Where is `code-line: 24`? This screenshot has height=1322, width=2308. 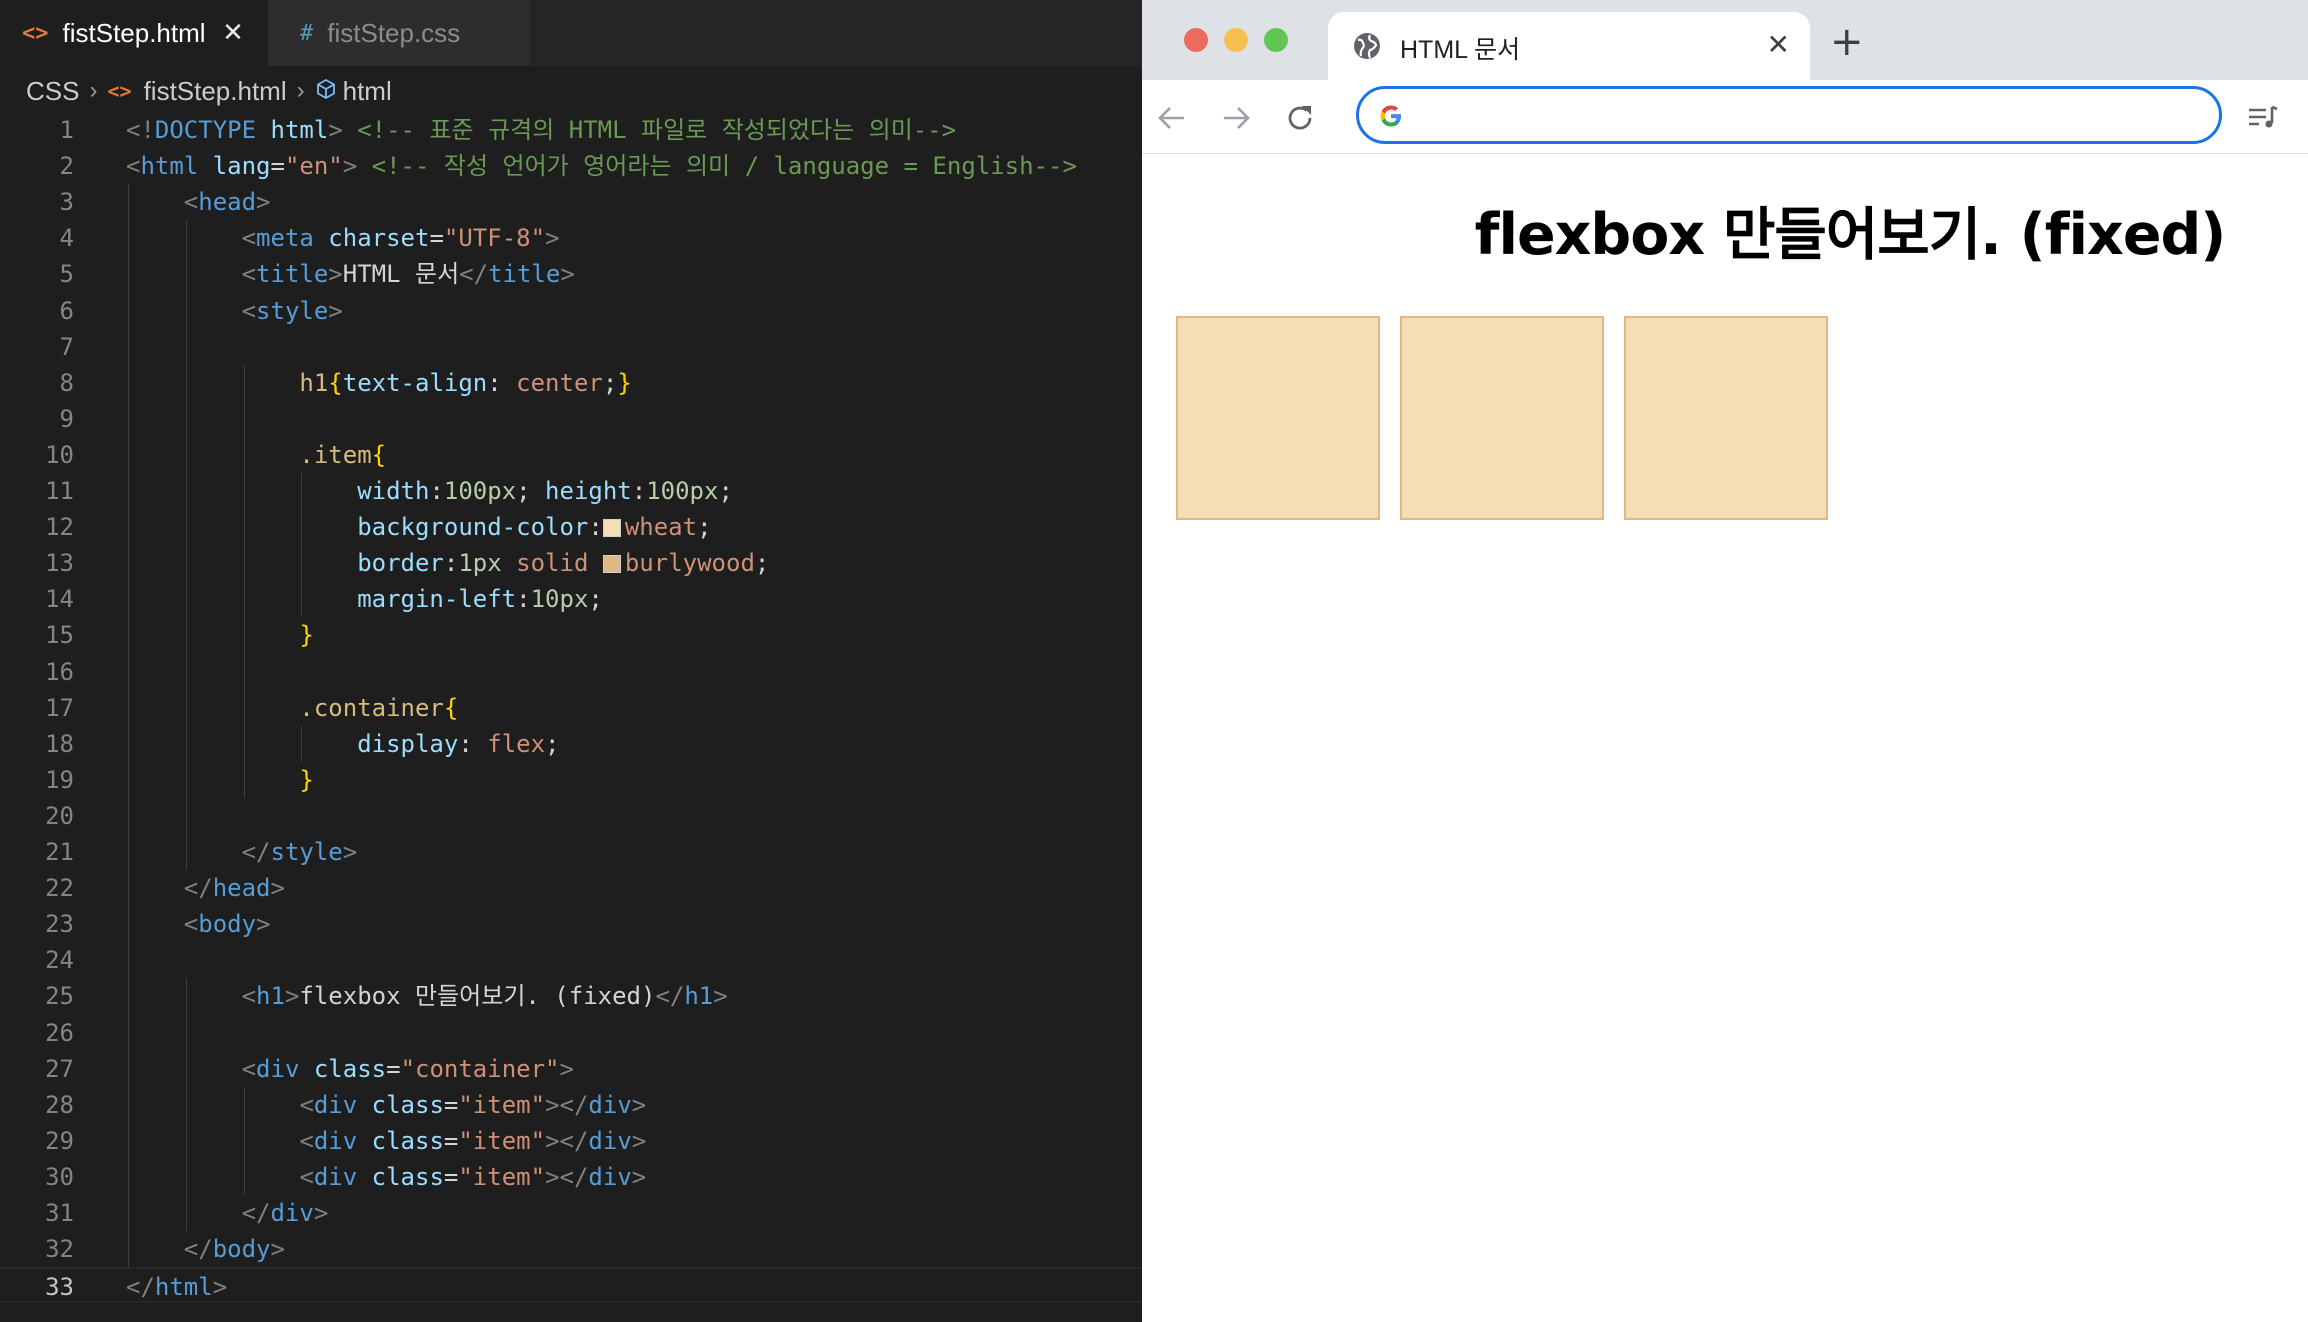 code-line: 24 is located at coordinates (571, 960).